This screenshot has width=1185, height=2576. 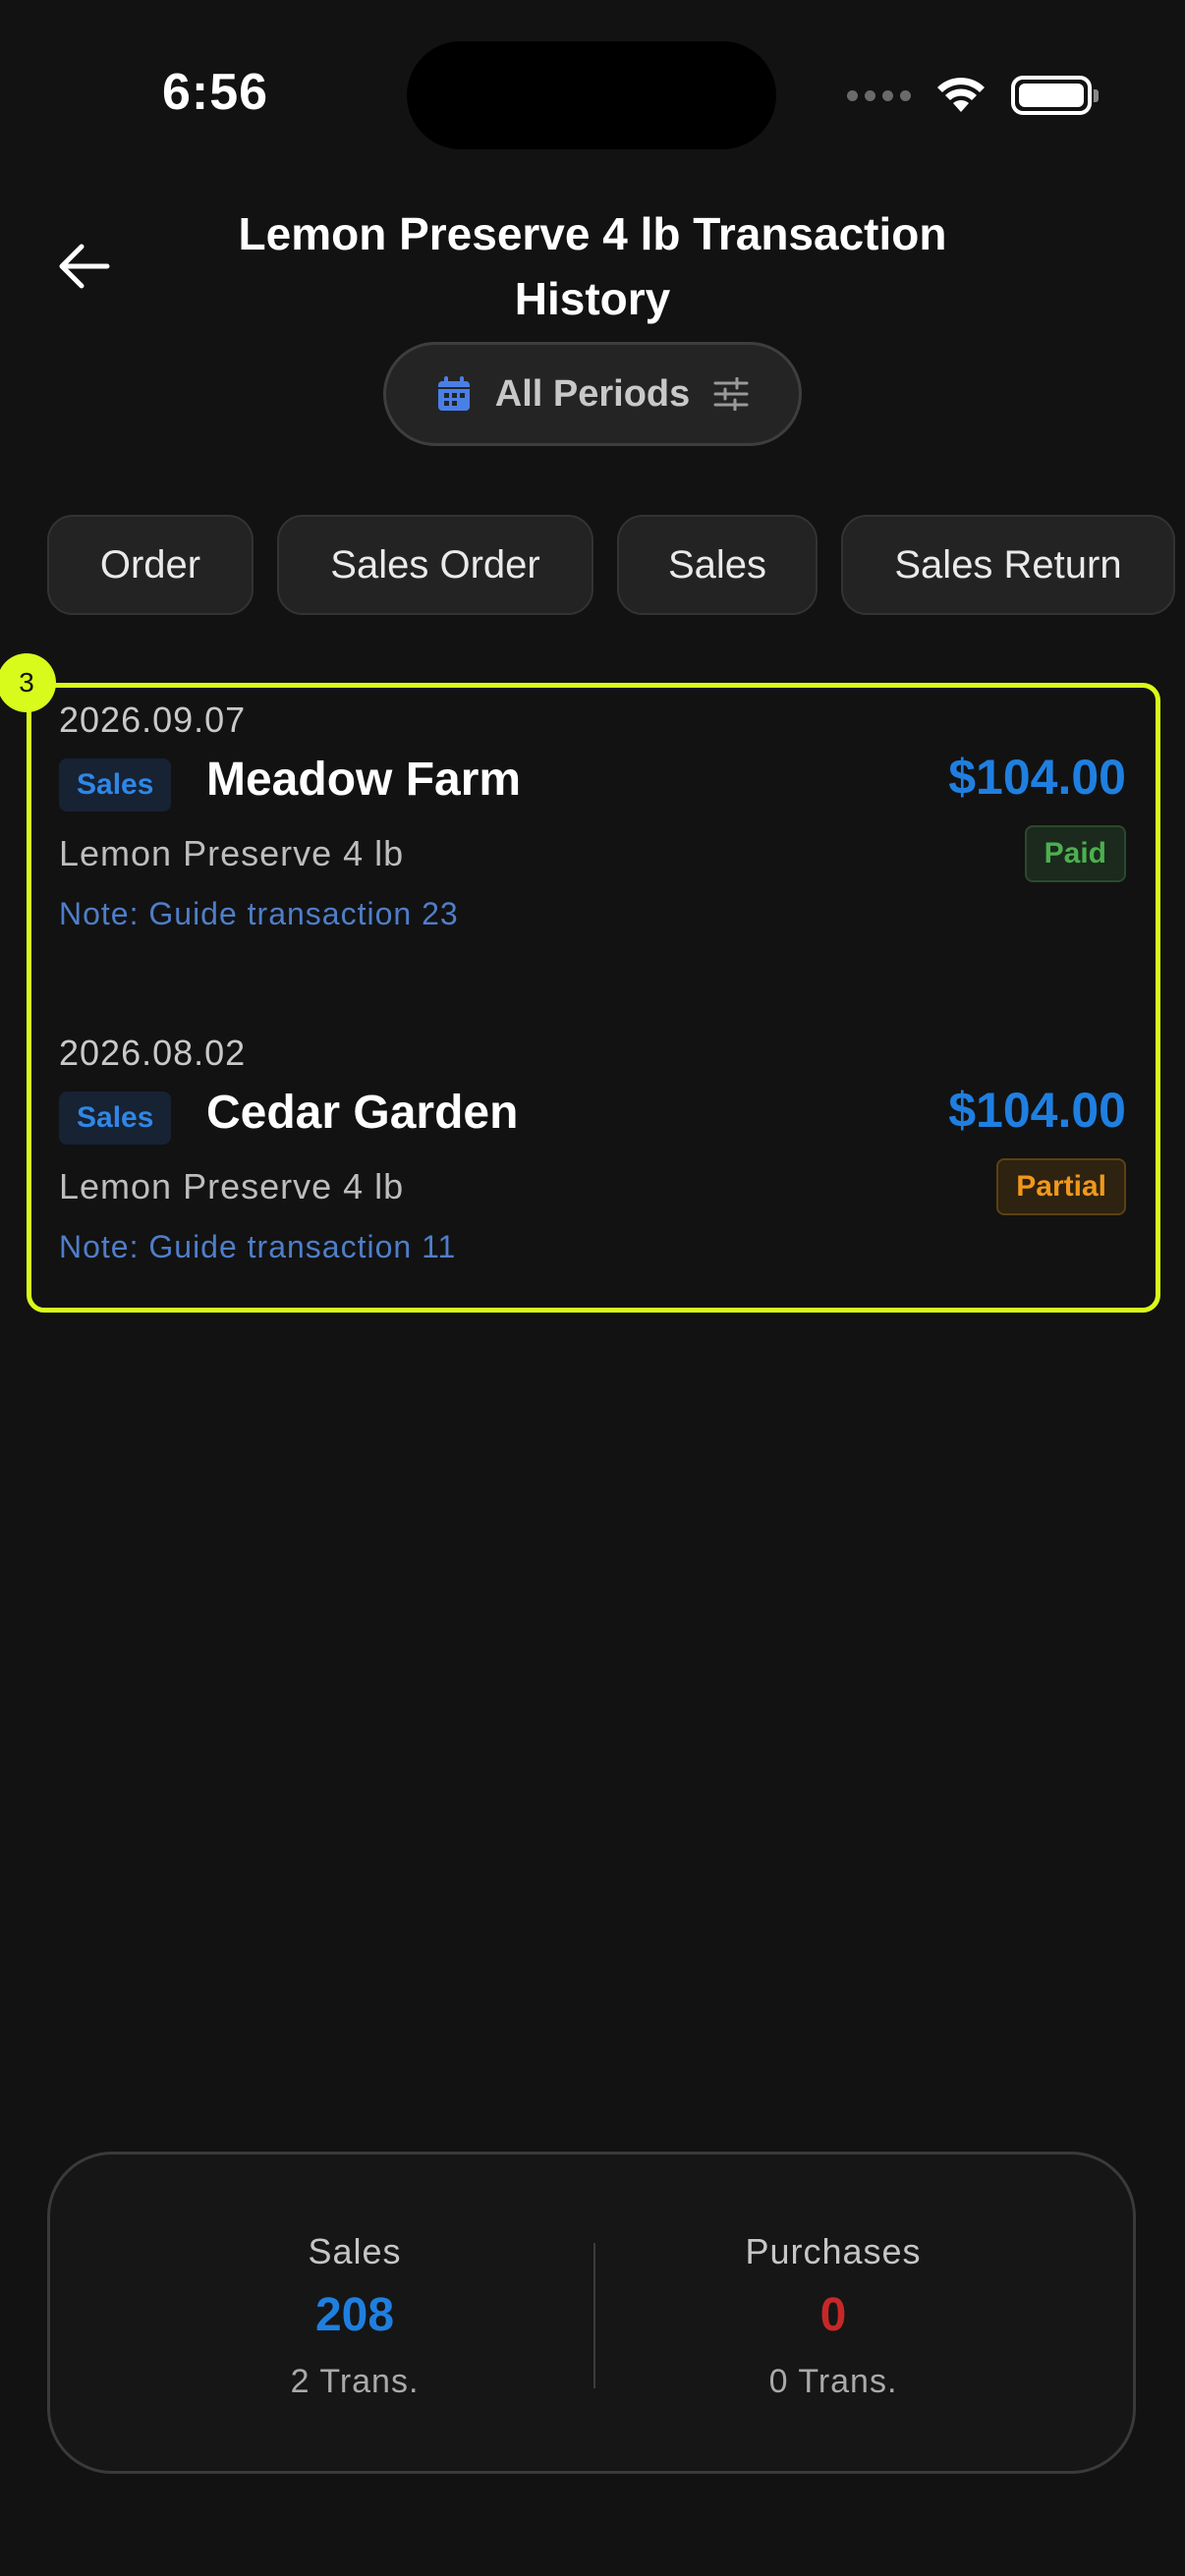 What do you see at coordinates (153, 720) in the screenshot?
I see `transaction-date: 2026.09.07` at bounding box center [153, 720].